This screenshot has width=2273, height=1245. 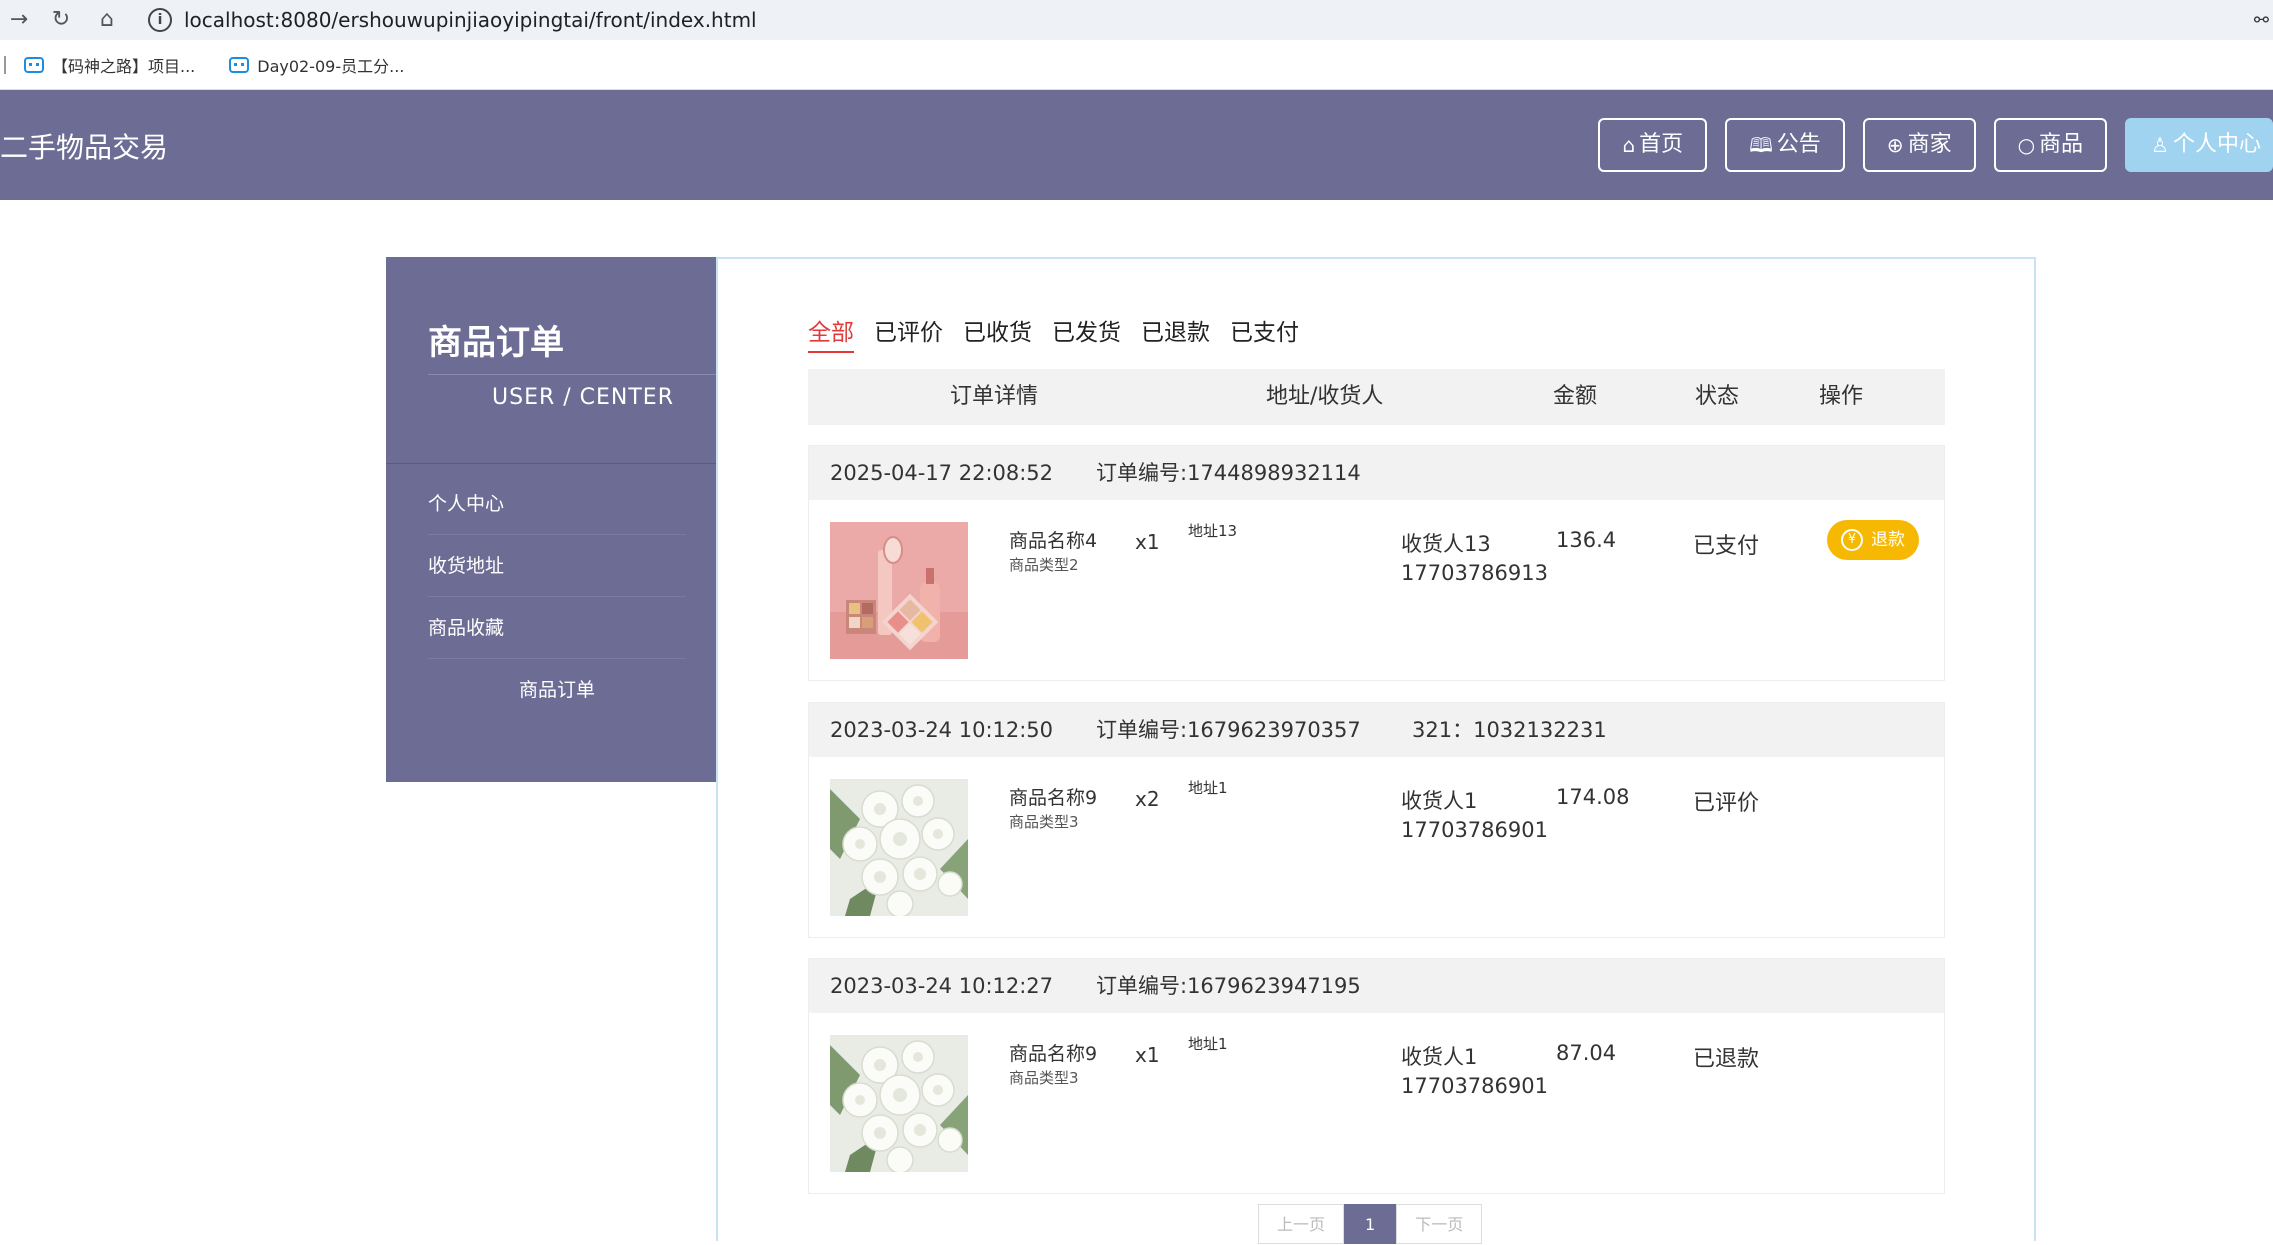 I want to click on order-status-tabs: 全部 已评价 已收货 已发货 已退款 已支付, so click(x=1063, y=333).